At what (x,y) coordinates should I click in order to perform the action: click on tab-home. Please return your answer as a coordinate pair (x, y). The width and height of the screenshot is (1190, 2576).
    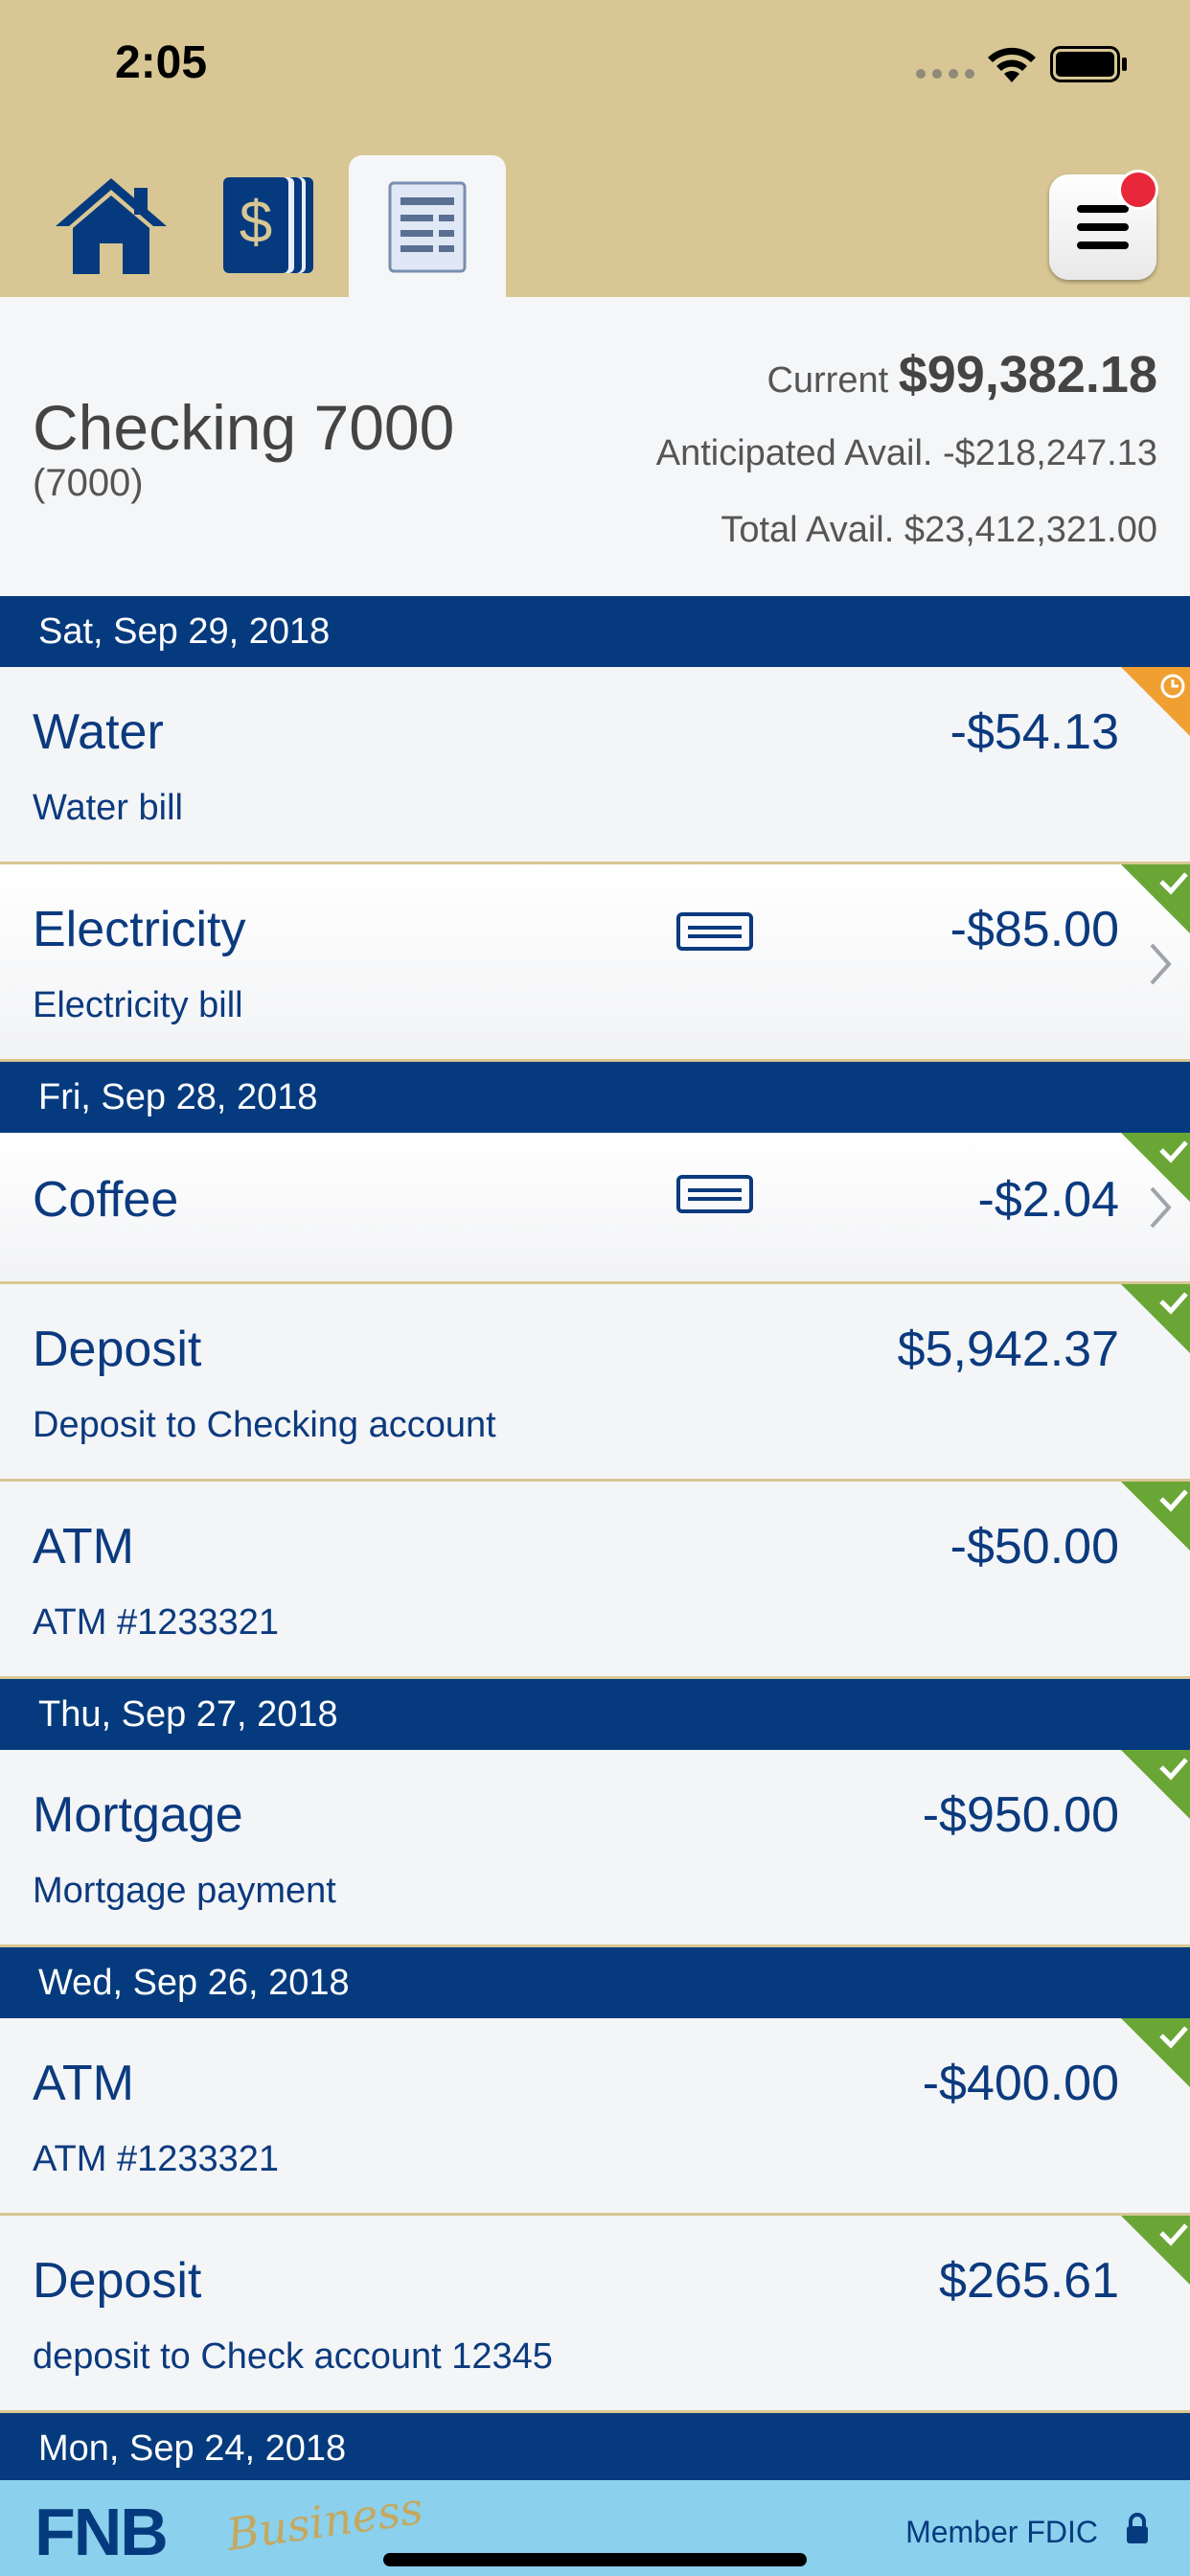
    Looking at the image, I should click on (111, 225).